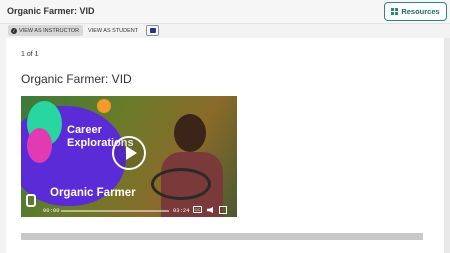 The width and height of the screenshot is (450, 253). I want to click on video-subtitle-text: Organic Farmer, so click(93, 193).